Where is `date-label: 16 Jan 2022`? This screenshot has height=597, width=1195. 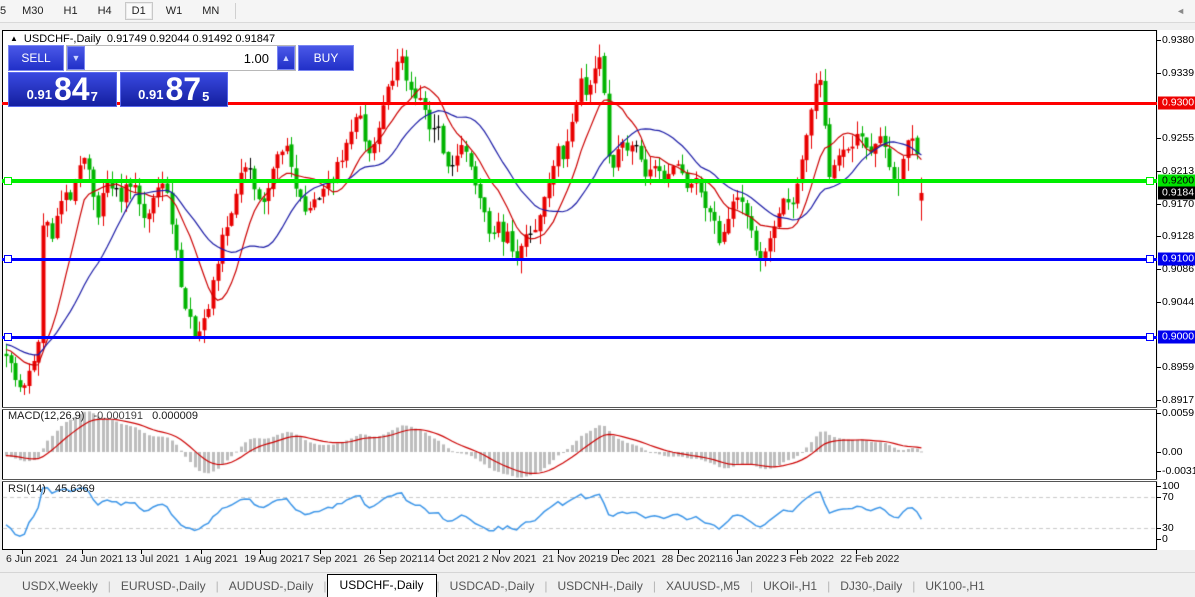 date-label: 16 Jan 2022 is located at coordinates (750, 559).